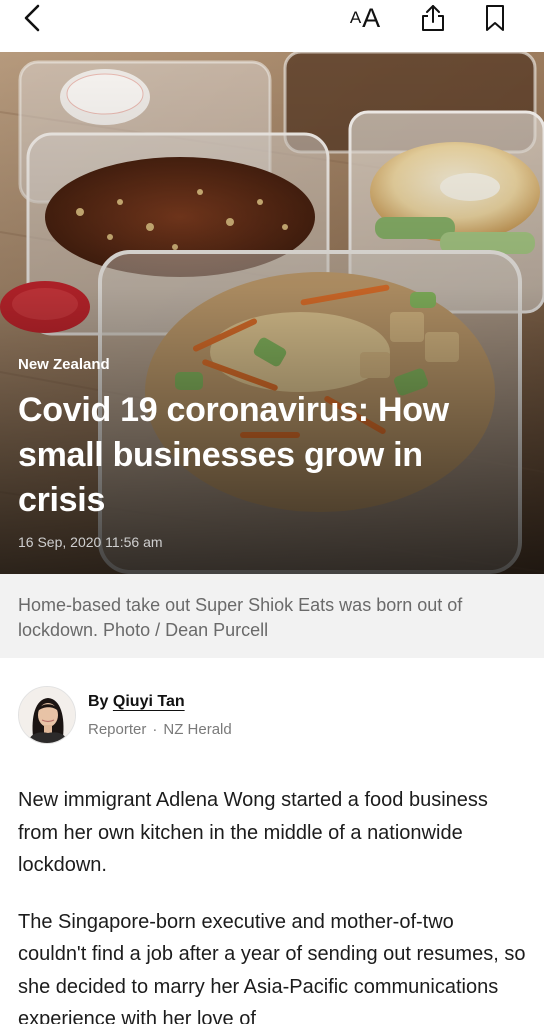 This screenshot has height=1024, width=544. Describe the element at coordinates (117, 729) in the screenshot. I see `author-role: Reporter` at that location.